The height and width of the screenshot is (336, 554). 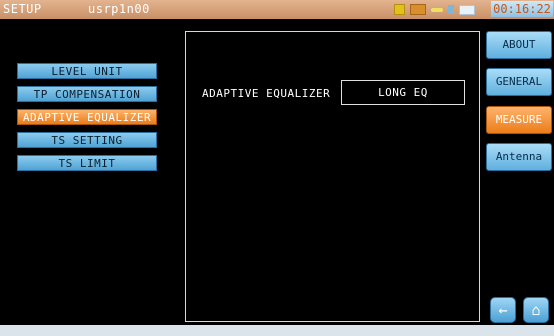 What do you see at coordinates (519, 120) in the screenshot?
I see `tab-measure: MEASURE` at bounding box center [519, 120].